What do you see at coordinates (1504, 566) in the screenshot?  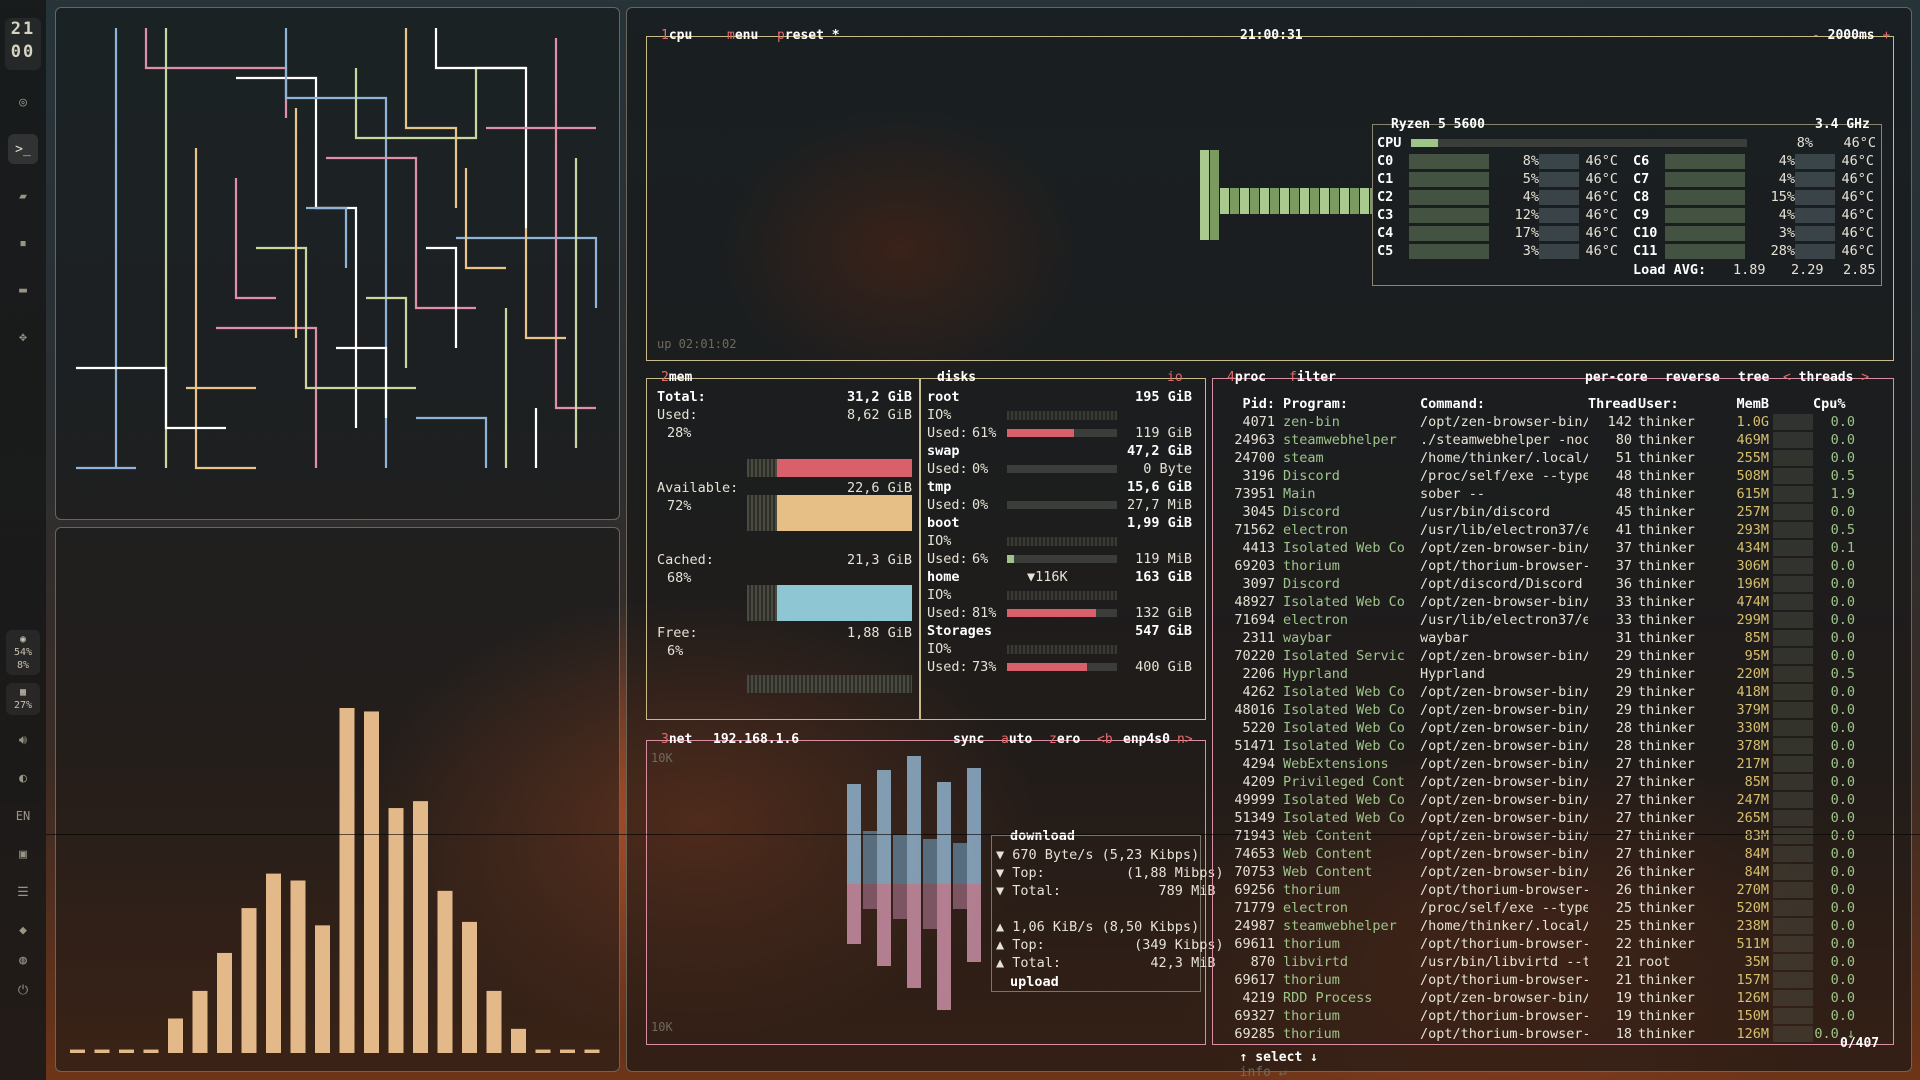 I see `process-command: /opt/thorium-browser-av` at bounding box center [1504, 566].